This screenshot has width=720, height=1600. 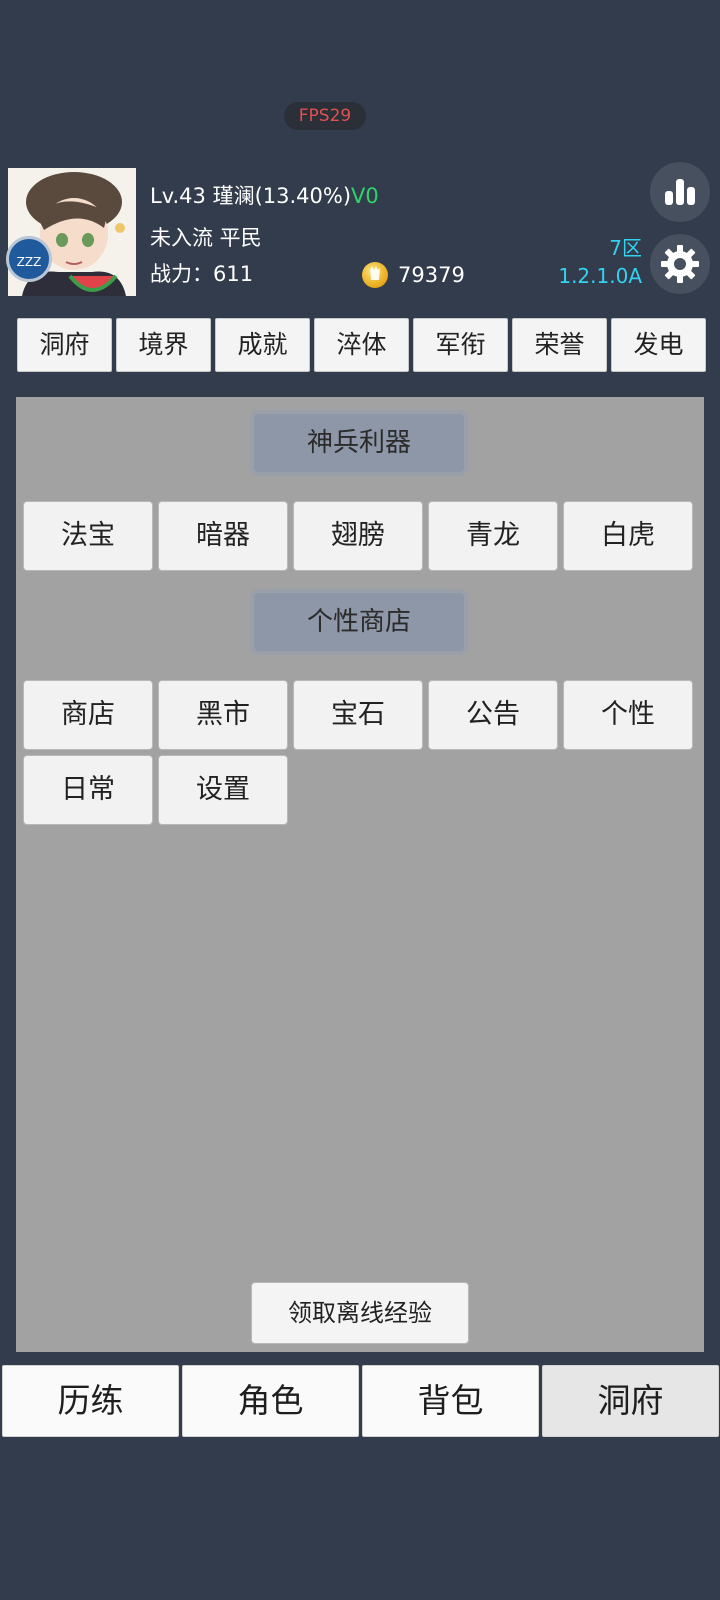 I want to click on coin-icon, so click(x=375, y=275).